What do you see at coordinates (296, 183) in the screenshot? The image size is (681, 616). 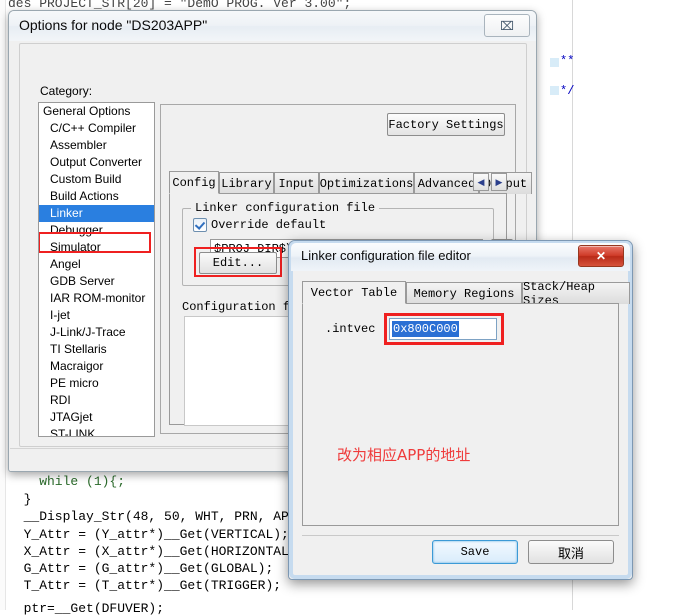 I see `linker-tab: Input` at bounding box center [296, 183].